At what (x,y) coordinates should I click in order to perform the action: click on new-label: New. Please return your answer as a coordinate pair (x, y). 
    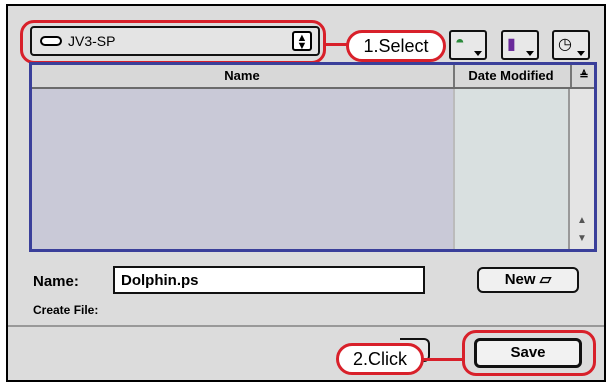
    Looking at the image, I should click on (520, 279).